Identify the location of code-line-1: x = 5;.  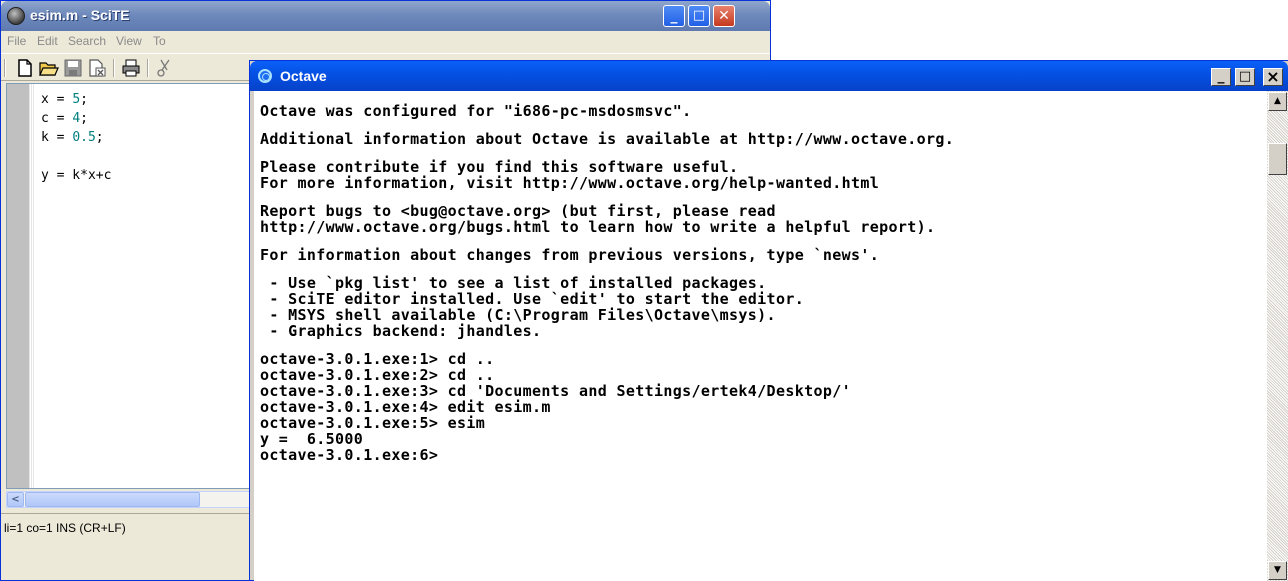
(64, 99).